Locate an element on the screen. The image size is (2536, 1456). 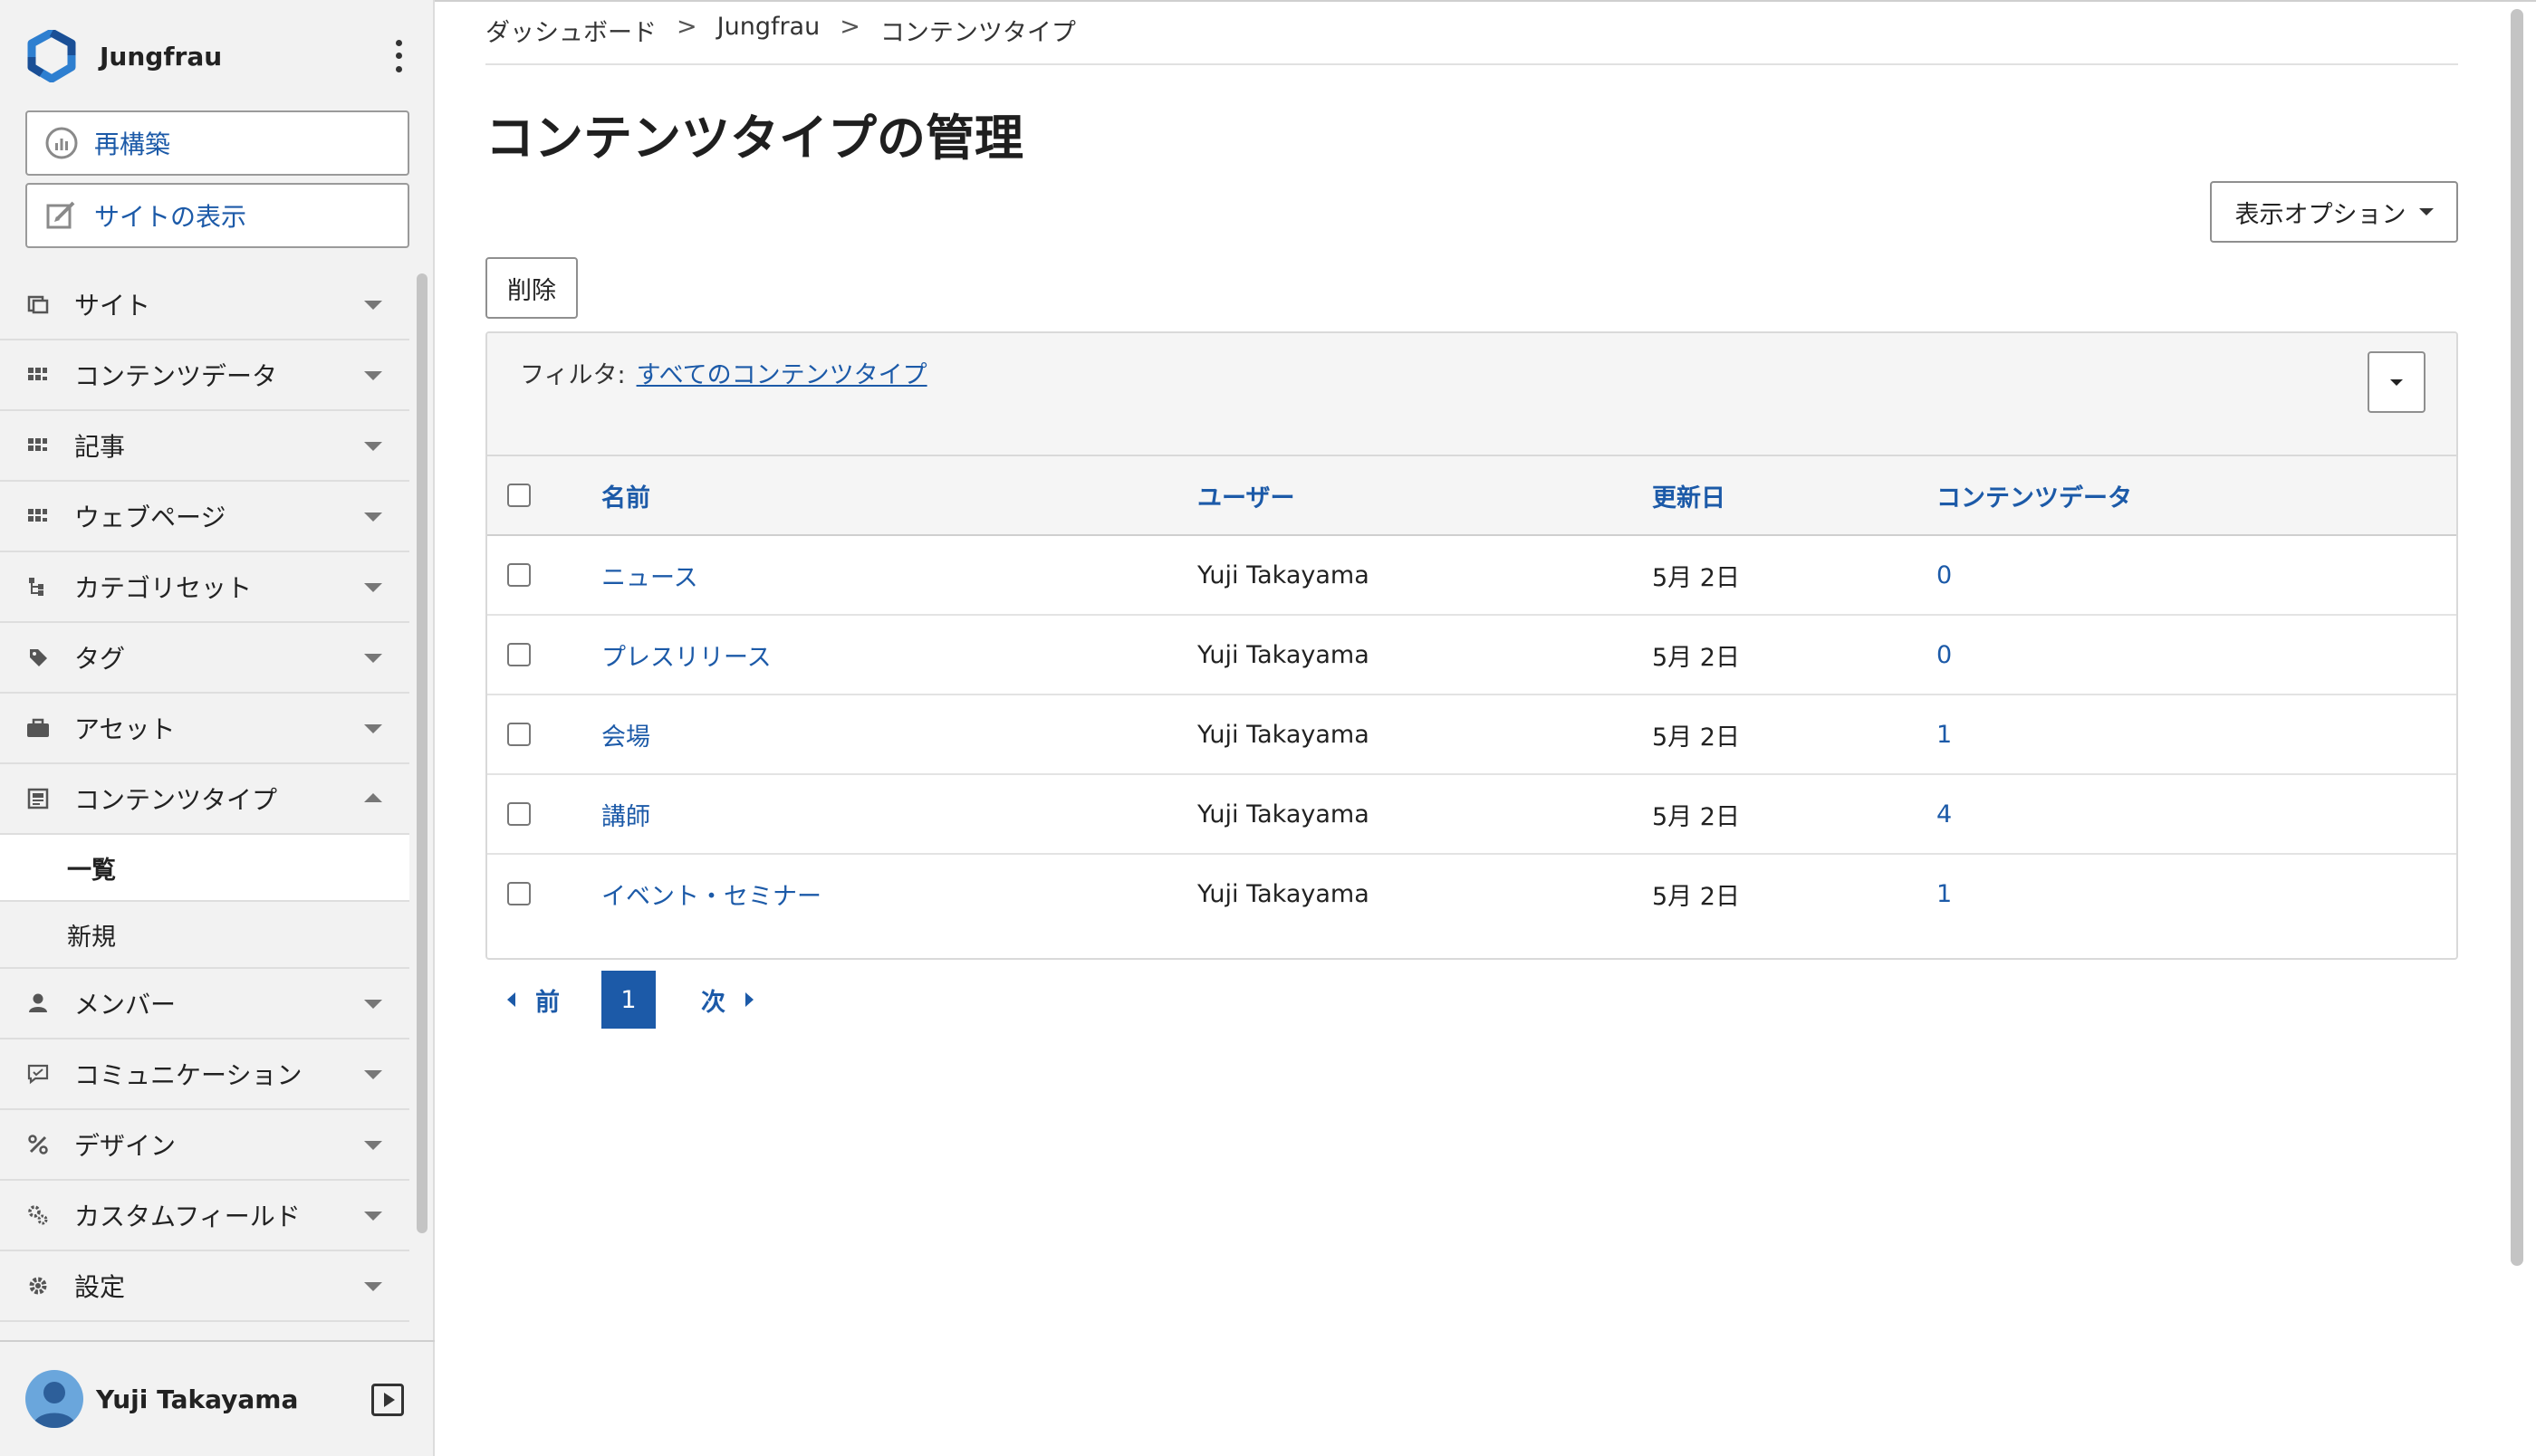
more-vertical-icon is located at coordinates (398, 56).